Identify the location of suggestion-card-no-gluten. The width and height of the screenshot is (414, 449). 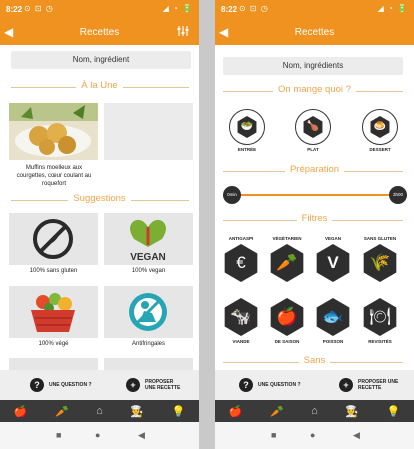
(53, 239).